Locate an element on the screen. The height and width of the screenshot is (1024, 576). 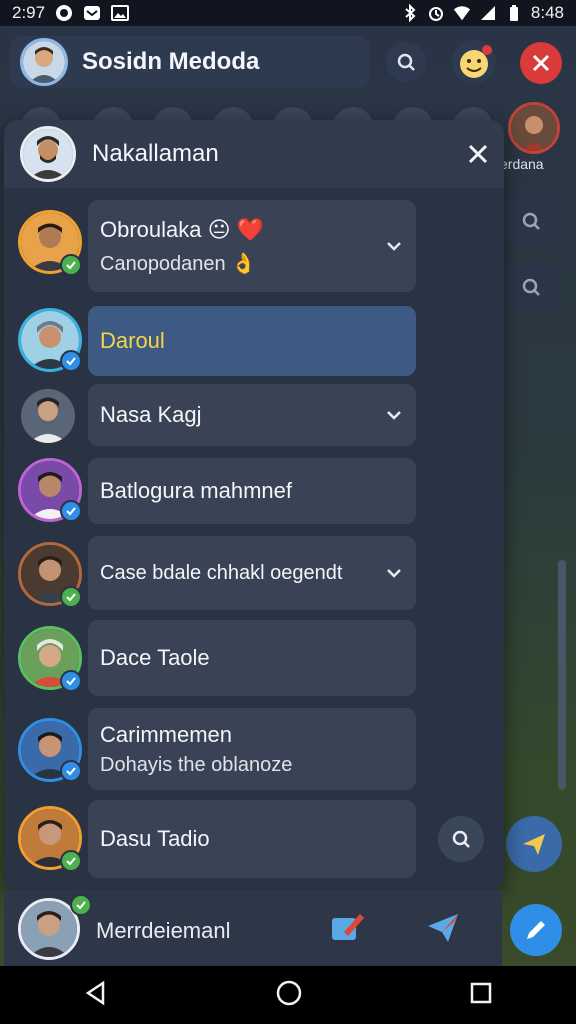
compose-button is located at coordinates (348, 928).